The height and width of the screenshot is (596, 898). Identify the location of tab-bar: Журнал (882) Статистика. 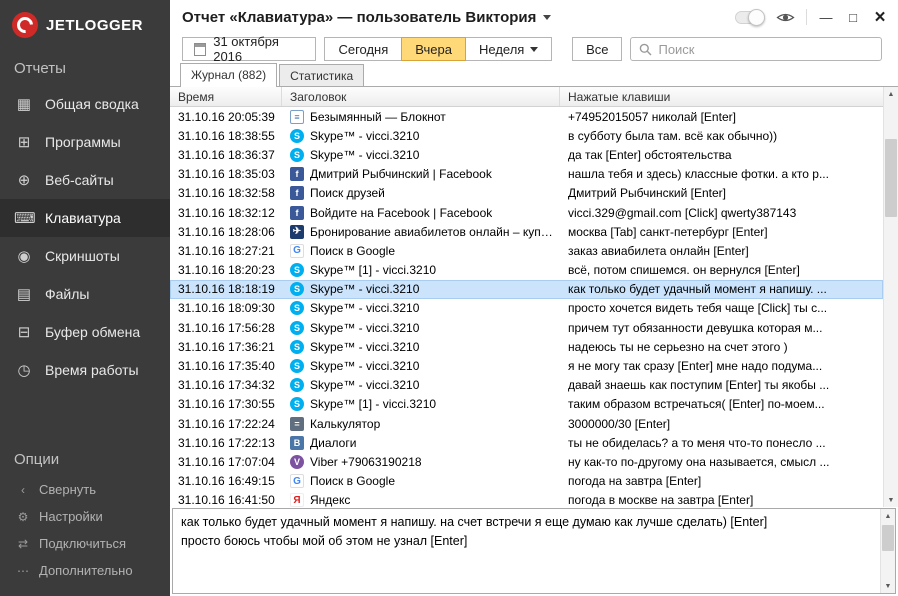
(534, 75).